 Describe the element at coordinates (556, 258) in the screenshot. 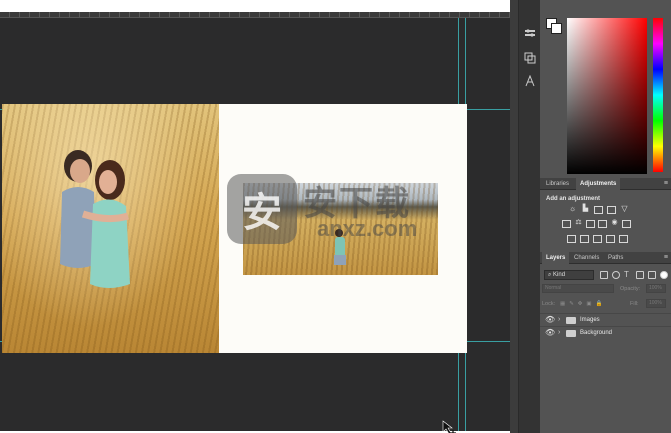

I see `tab-layers: Layers` at that location.